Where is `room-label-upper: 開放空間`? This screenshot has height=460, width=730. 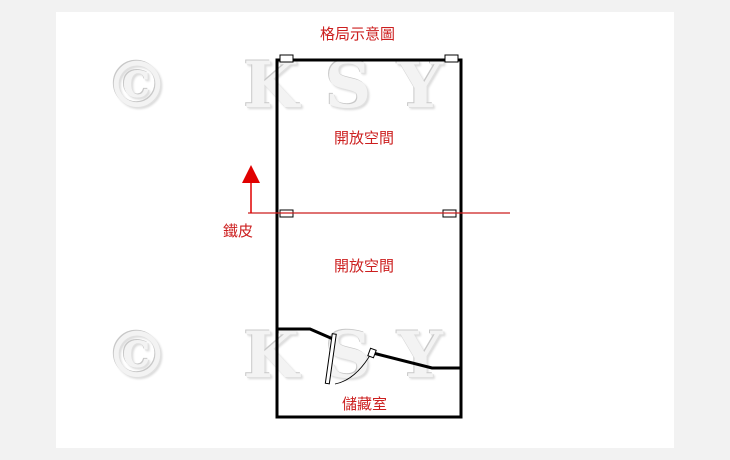 room-label-upper: 開放空間 is located at coordinates (364, 138).